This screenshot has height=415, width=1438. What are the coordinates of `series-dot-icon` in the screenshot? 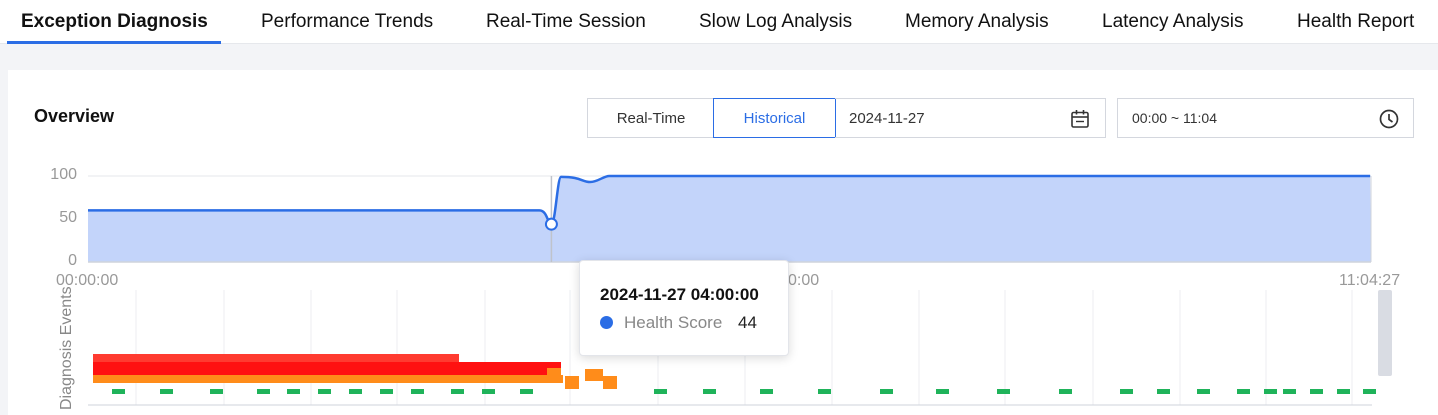 It's located at (606, 322).